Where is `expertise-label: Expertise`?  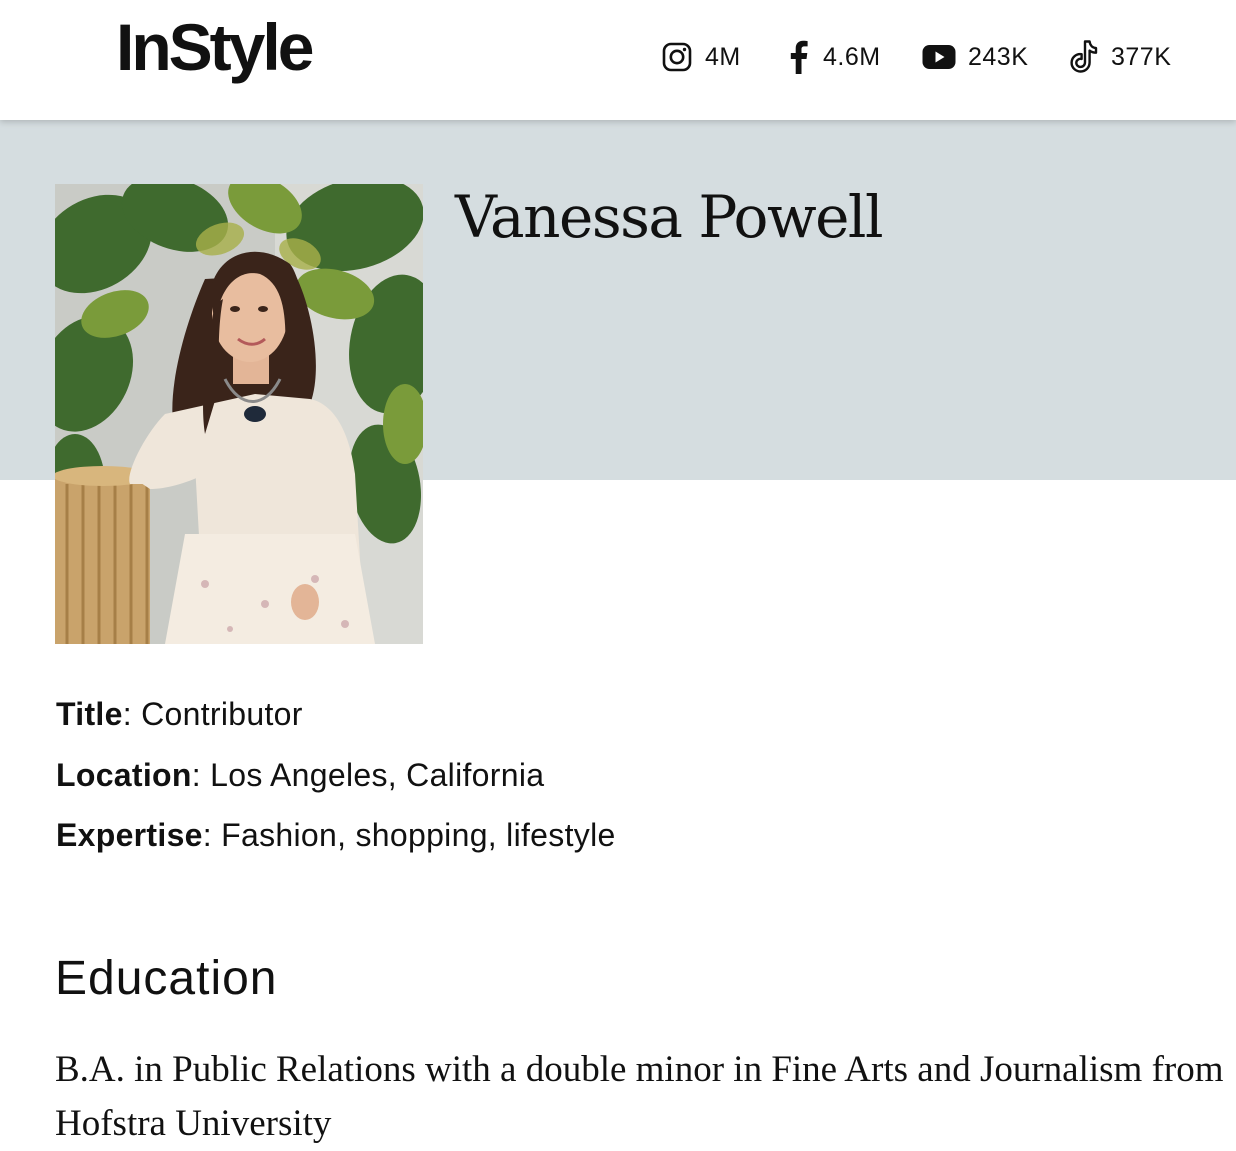 expertise-label: Expertise is located at coordinates (129, 835).